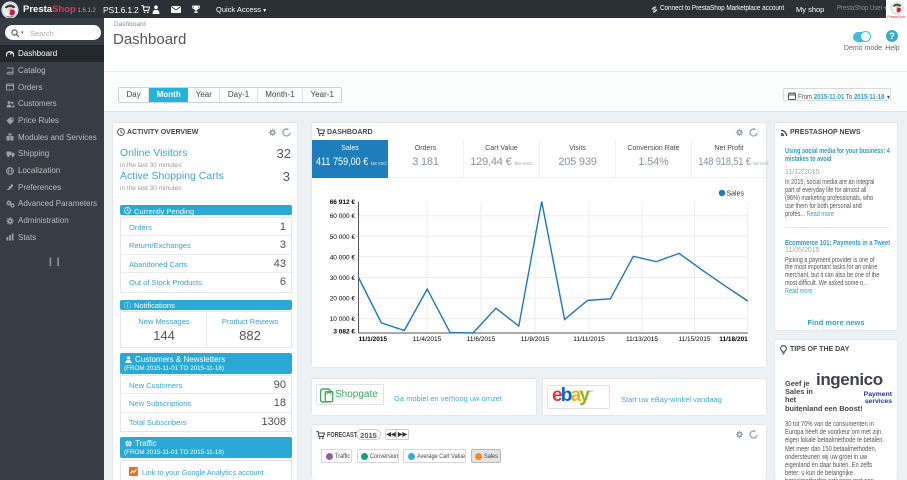  Describe the element at coordinates (427, 339) in the screenshot. I see `svg-text: 11/4/2015` at that location.